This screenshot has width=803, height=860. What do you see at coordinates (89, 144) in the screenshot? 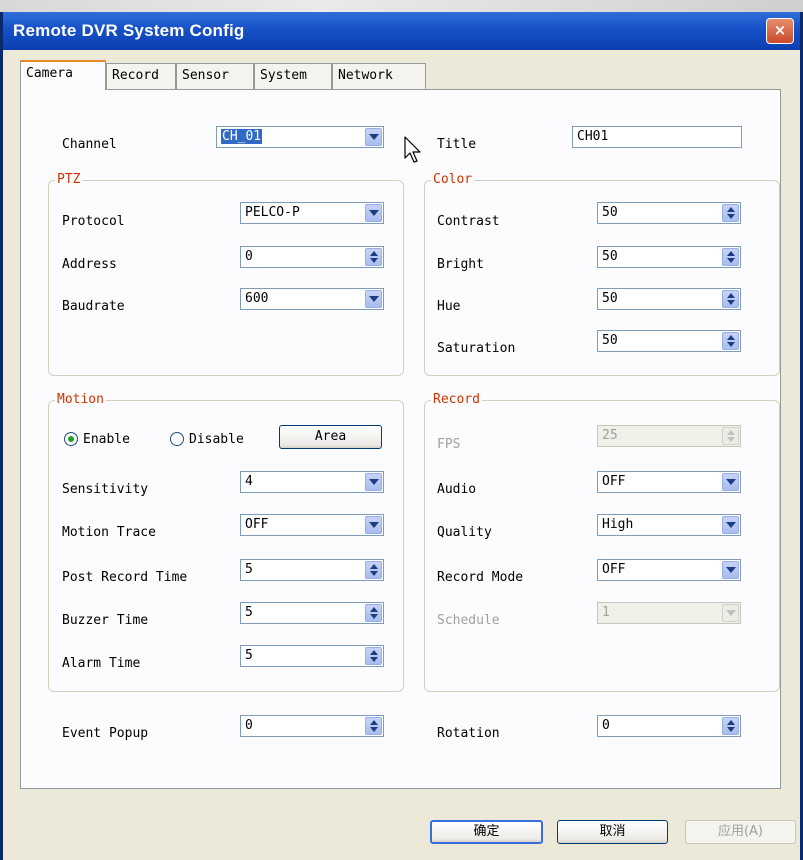
I see `channel-label: Channel` at bounding box center [89, 144].